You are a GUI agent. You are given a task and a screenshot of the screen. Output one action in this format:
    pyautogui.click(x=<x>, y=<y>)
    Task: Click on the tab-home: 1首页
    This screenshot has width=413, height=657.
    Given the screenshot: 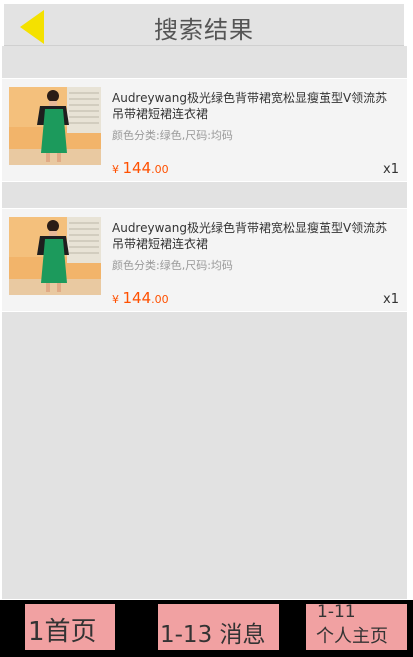 What is the action you would take?
    pyautogui.click(x=70, y=627)
    